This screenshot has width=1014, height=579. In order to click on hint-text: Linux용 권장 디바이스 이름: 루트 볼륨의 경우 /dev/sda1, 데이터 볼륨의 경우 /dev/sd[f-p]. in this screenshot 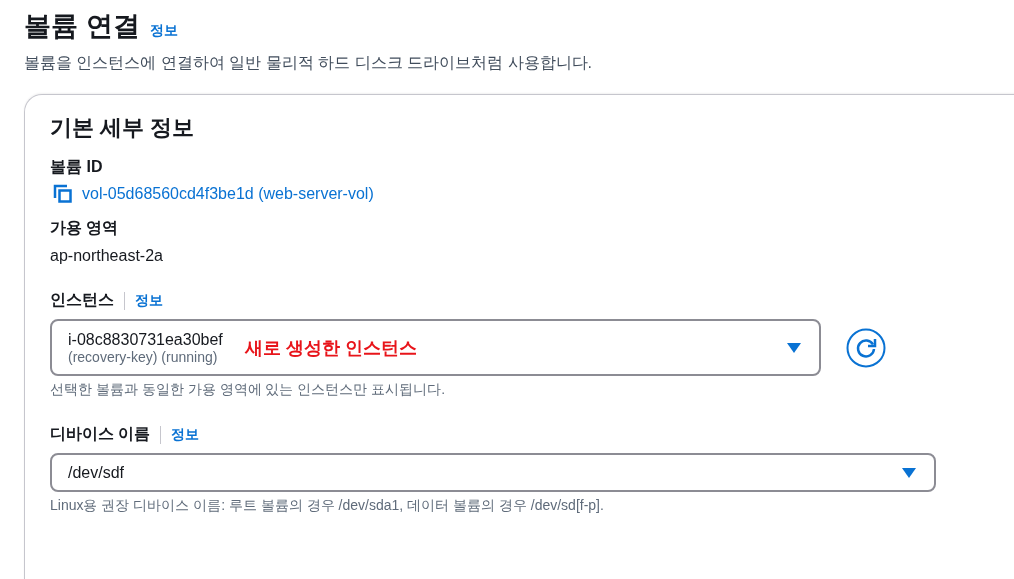, I will do `click(327, 506)`.